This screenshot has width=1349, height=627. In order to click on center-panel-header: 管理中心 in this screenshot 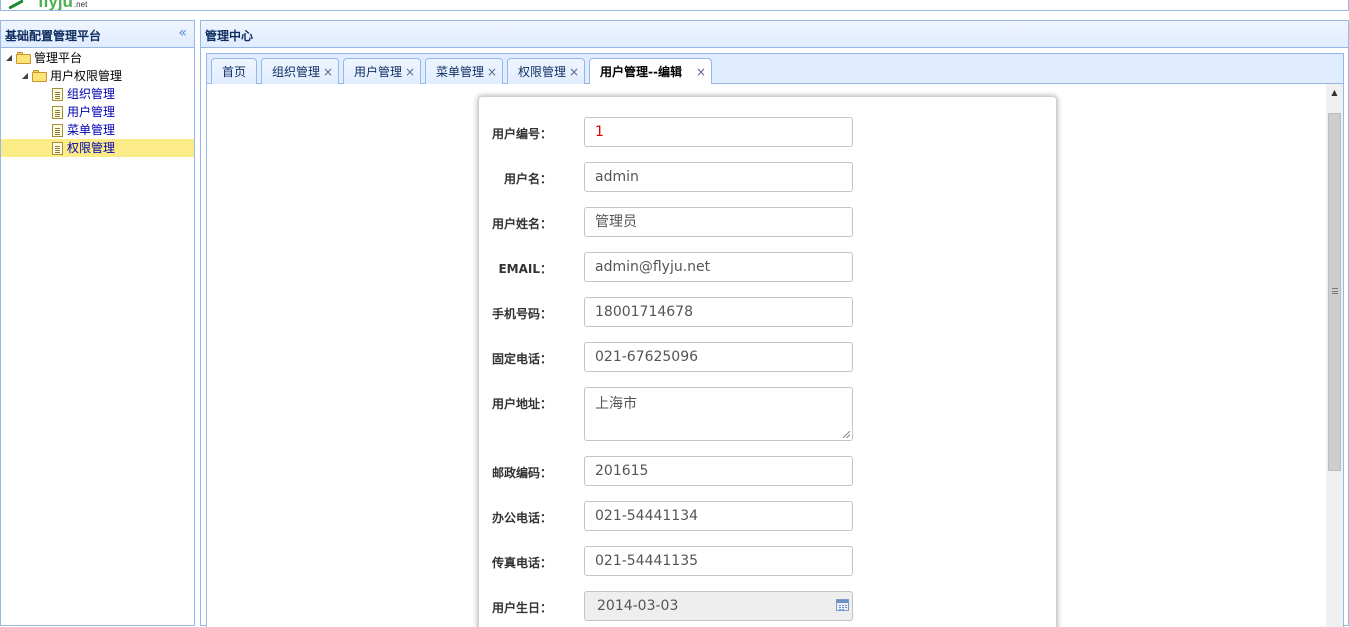, I will do `click(774, 34)`.